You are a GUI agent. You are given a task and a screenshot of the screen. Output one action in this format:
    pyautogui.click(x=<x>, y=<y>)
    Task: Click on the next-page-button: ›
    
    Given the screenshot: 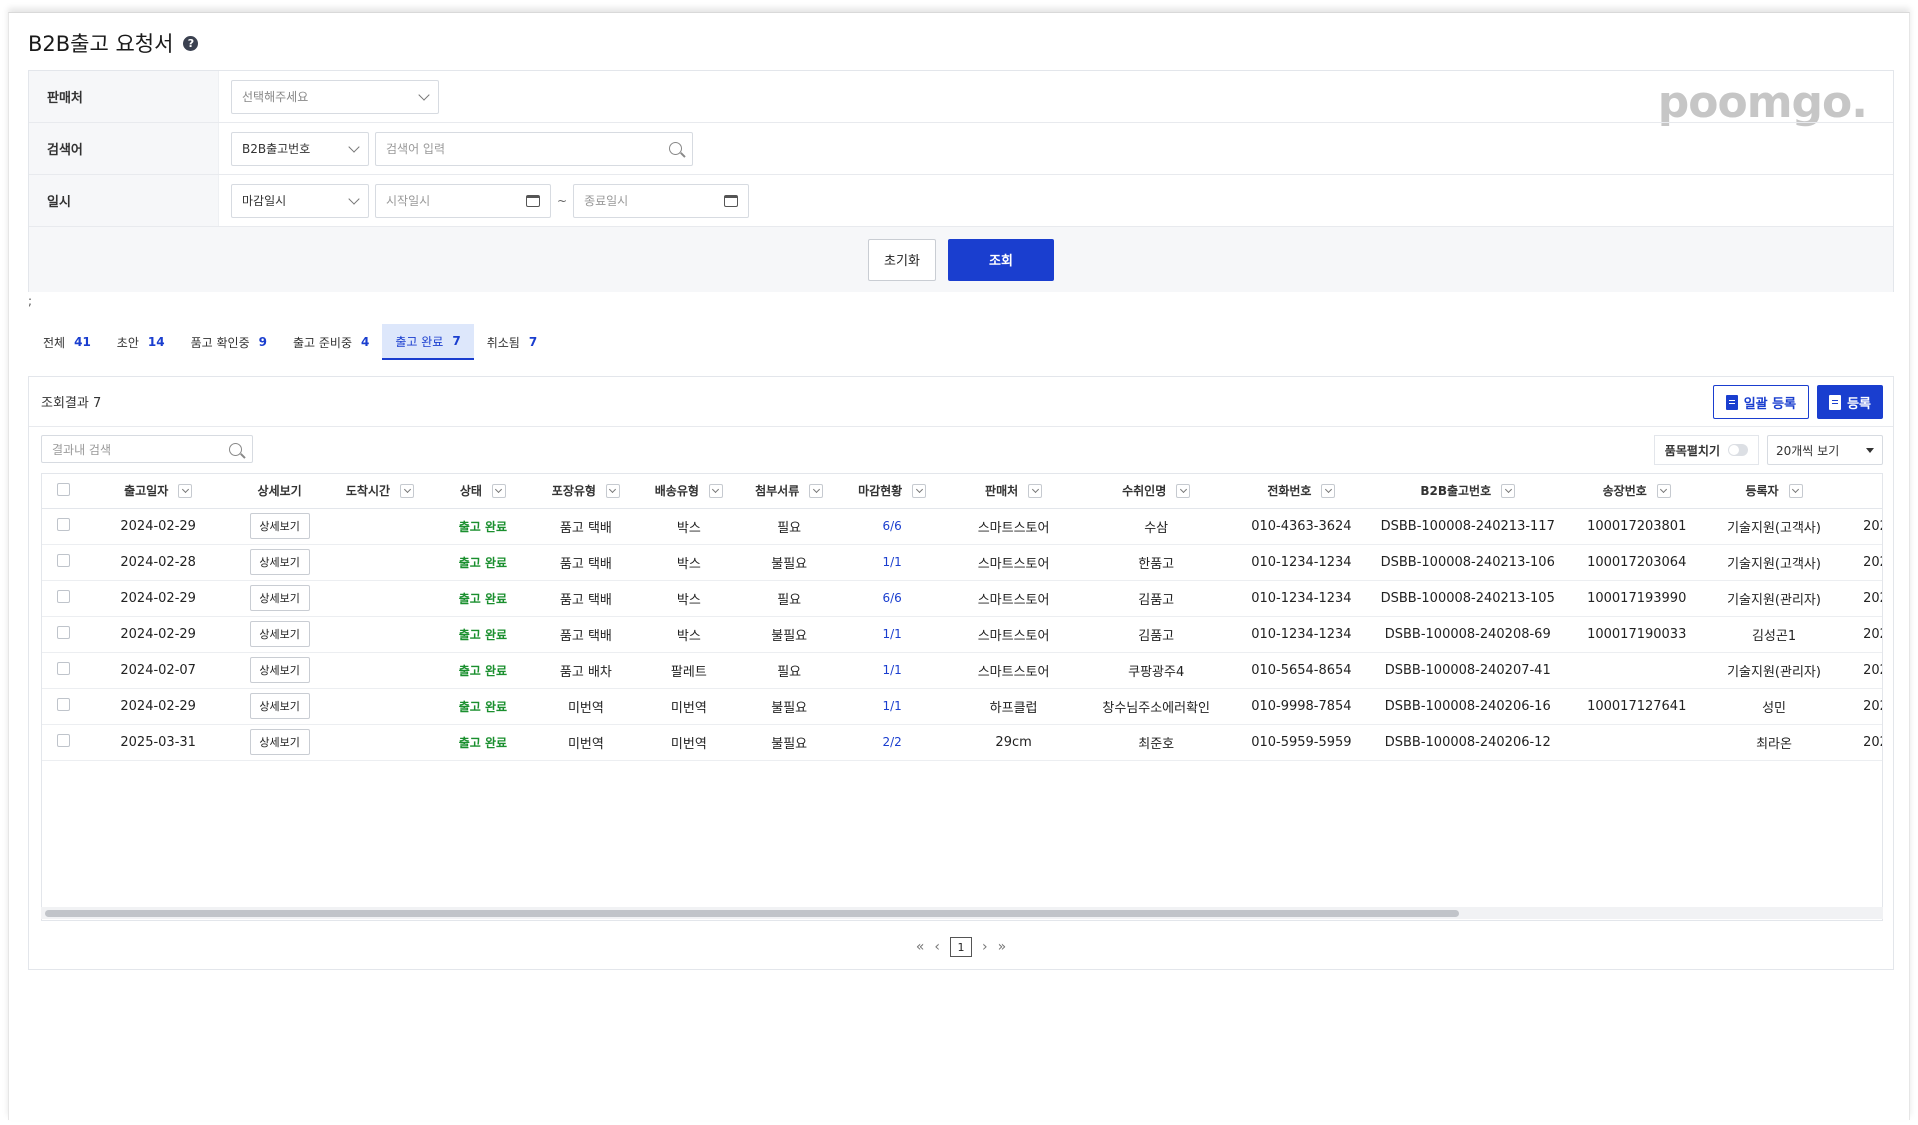 What is the action you would take?
    pyautogui.click(x=985, y=947)
    